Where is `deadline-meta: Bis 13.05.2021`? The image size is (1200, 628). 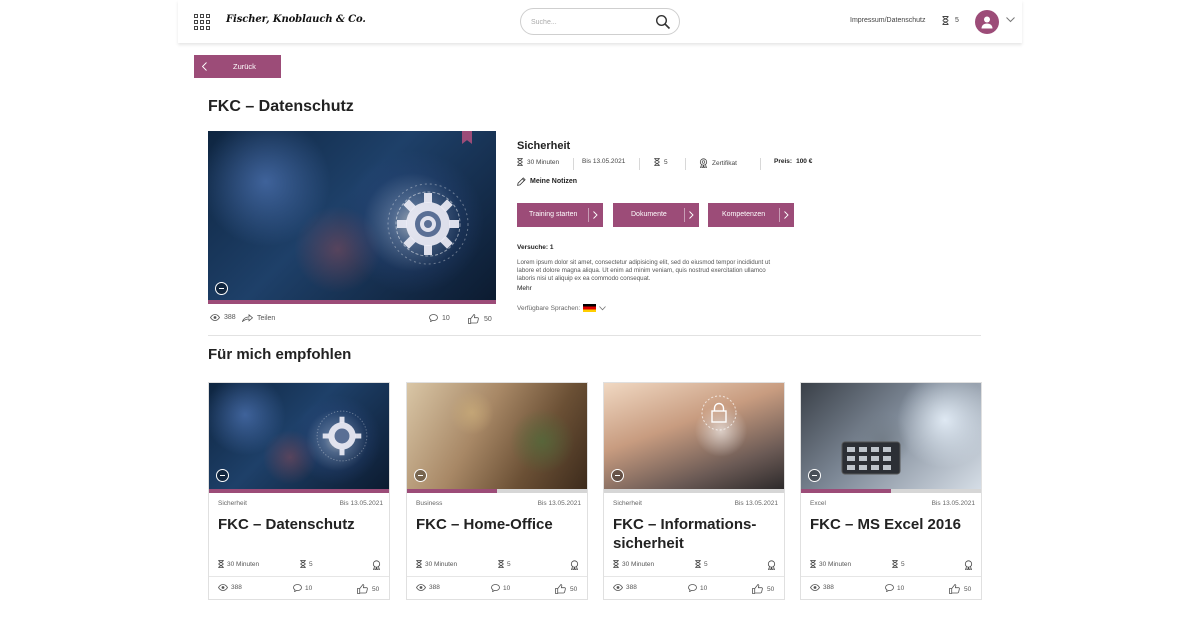
deadline-meta: Bis 13.05.2021 is located at coordinates (603, 161).